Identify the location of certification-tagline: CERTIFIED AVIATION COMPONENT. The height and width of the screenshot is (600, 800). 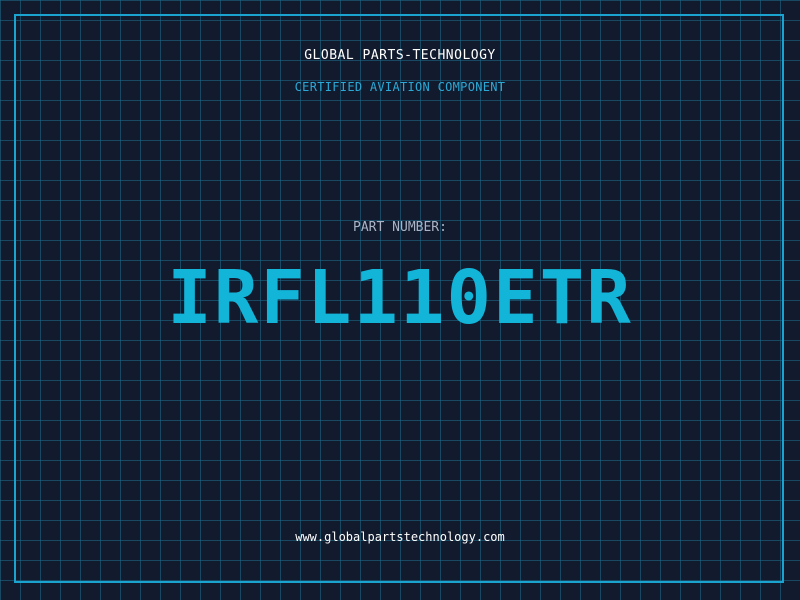
(400, 87).